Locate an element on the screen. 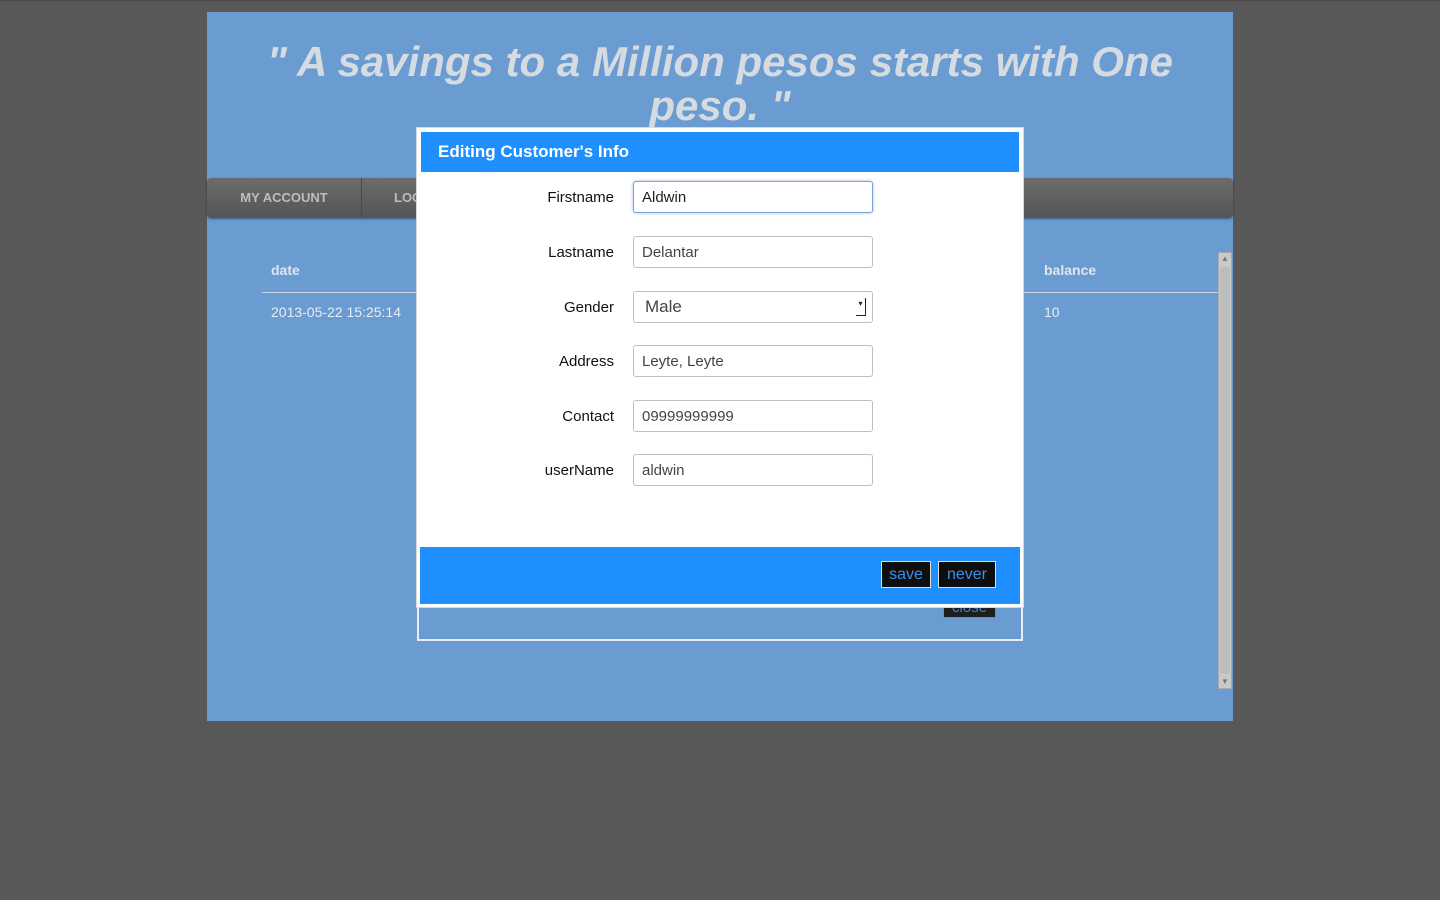 Image resolution: width=1440 pixels, height=900 pixels. row-firstname: Firstname is located at coordinates (720, 198).